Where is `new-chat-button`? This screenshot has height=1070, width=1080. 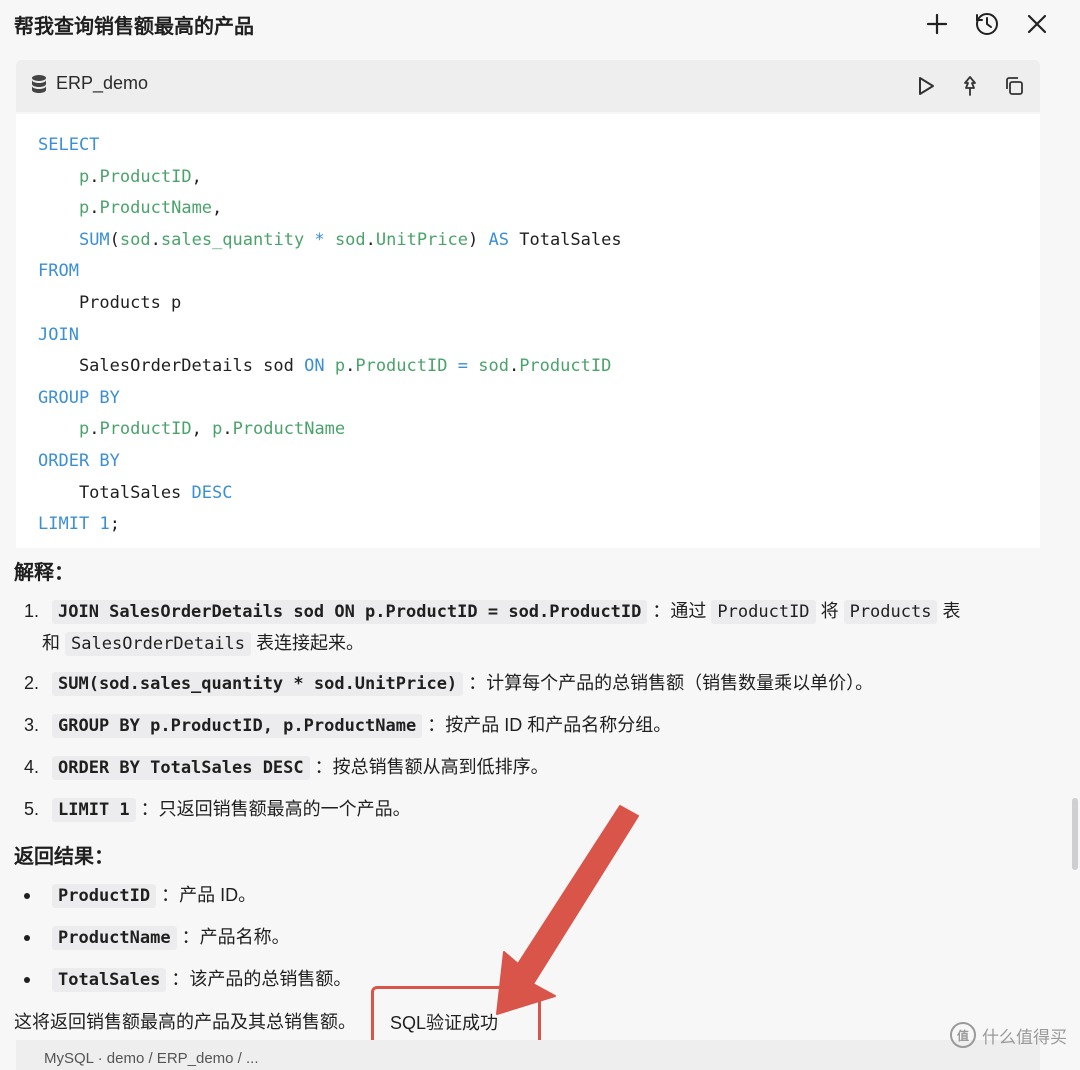 new-chat-button is located at coordinates (937, 24).